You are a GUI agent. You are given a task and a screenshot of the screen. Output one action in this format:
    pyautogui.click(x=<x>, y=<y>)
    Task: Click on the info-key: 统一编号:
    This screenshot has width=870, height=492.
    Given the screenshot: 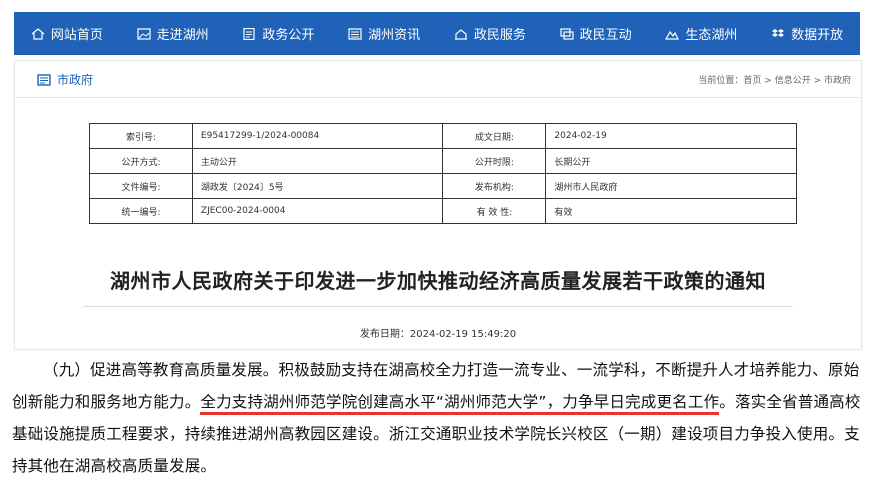 What is the action you would take?
    pyautogui.click(x=141, y=211)
    